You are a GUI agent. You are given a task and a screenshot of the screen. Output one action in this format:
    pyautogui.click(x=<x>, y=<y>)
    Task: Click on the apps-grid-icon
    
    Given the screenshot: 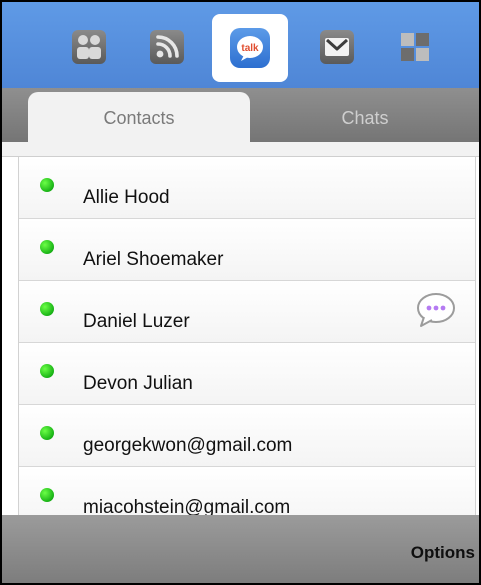 What is the action you would take?
    pyautogui.click(x=414, y=46)
    